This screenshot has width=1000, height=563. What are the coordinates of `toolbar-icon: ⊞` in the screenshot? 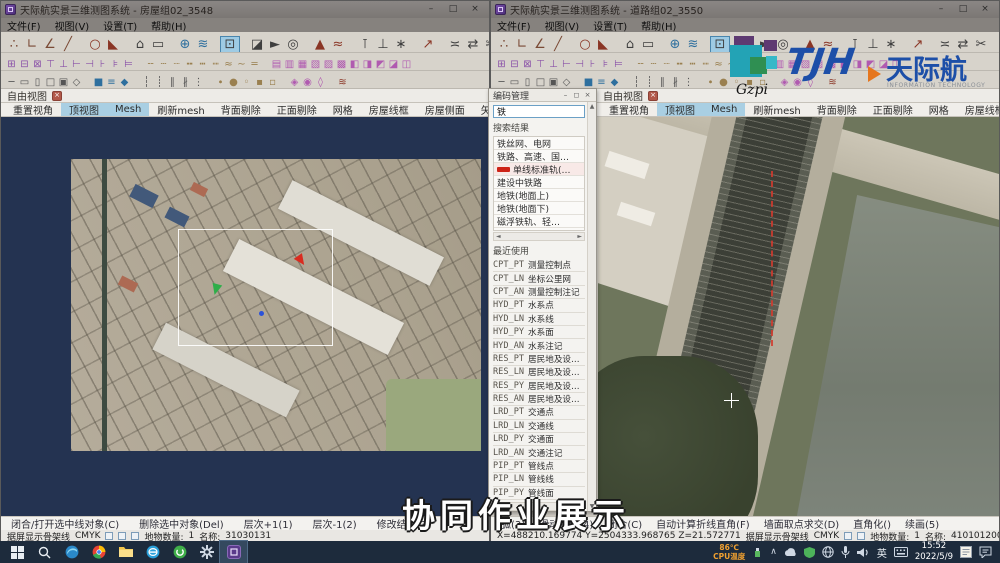 It's located at (501, 64).